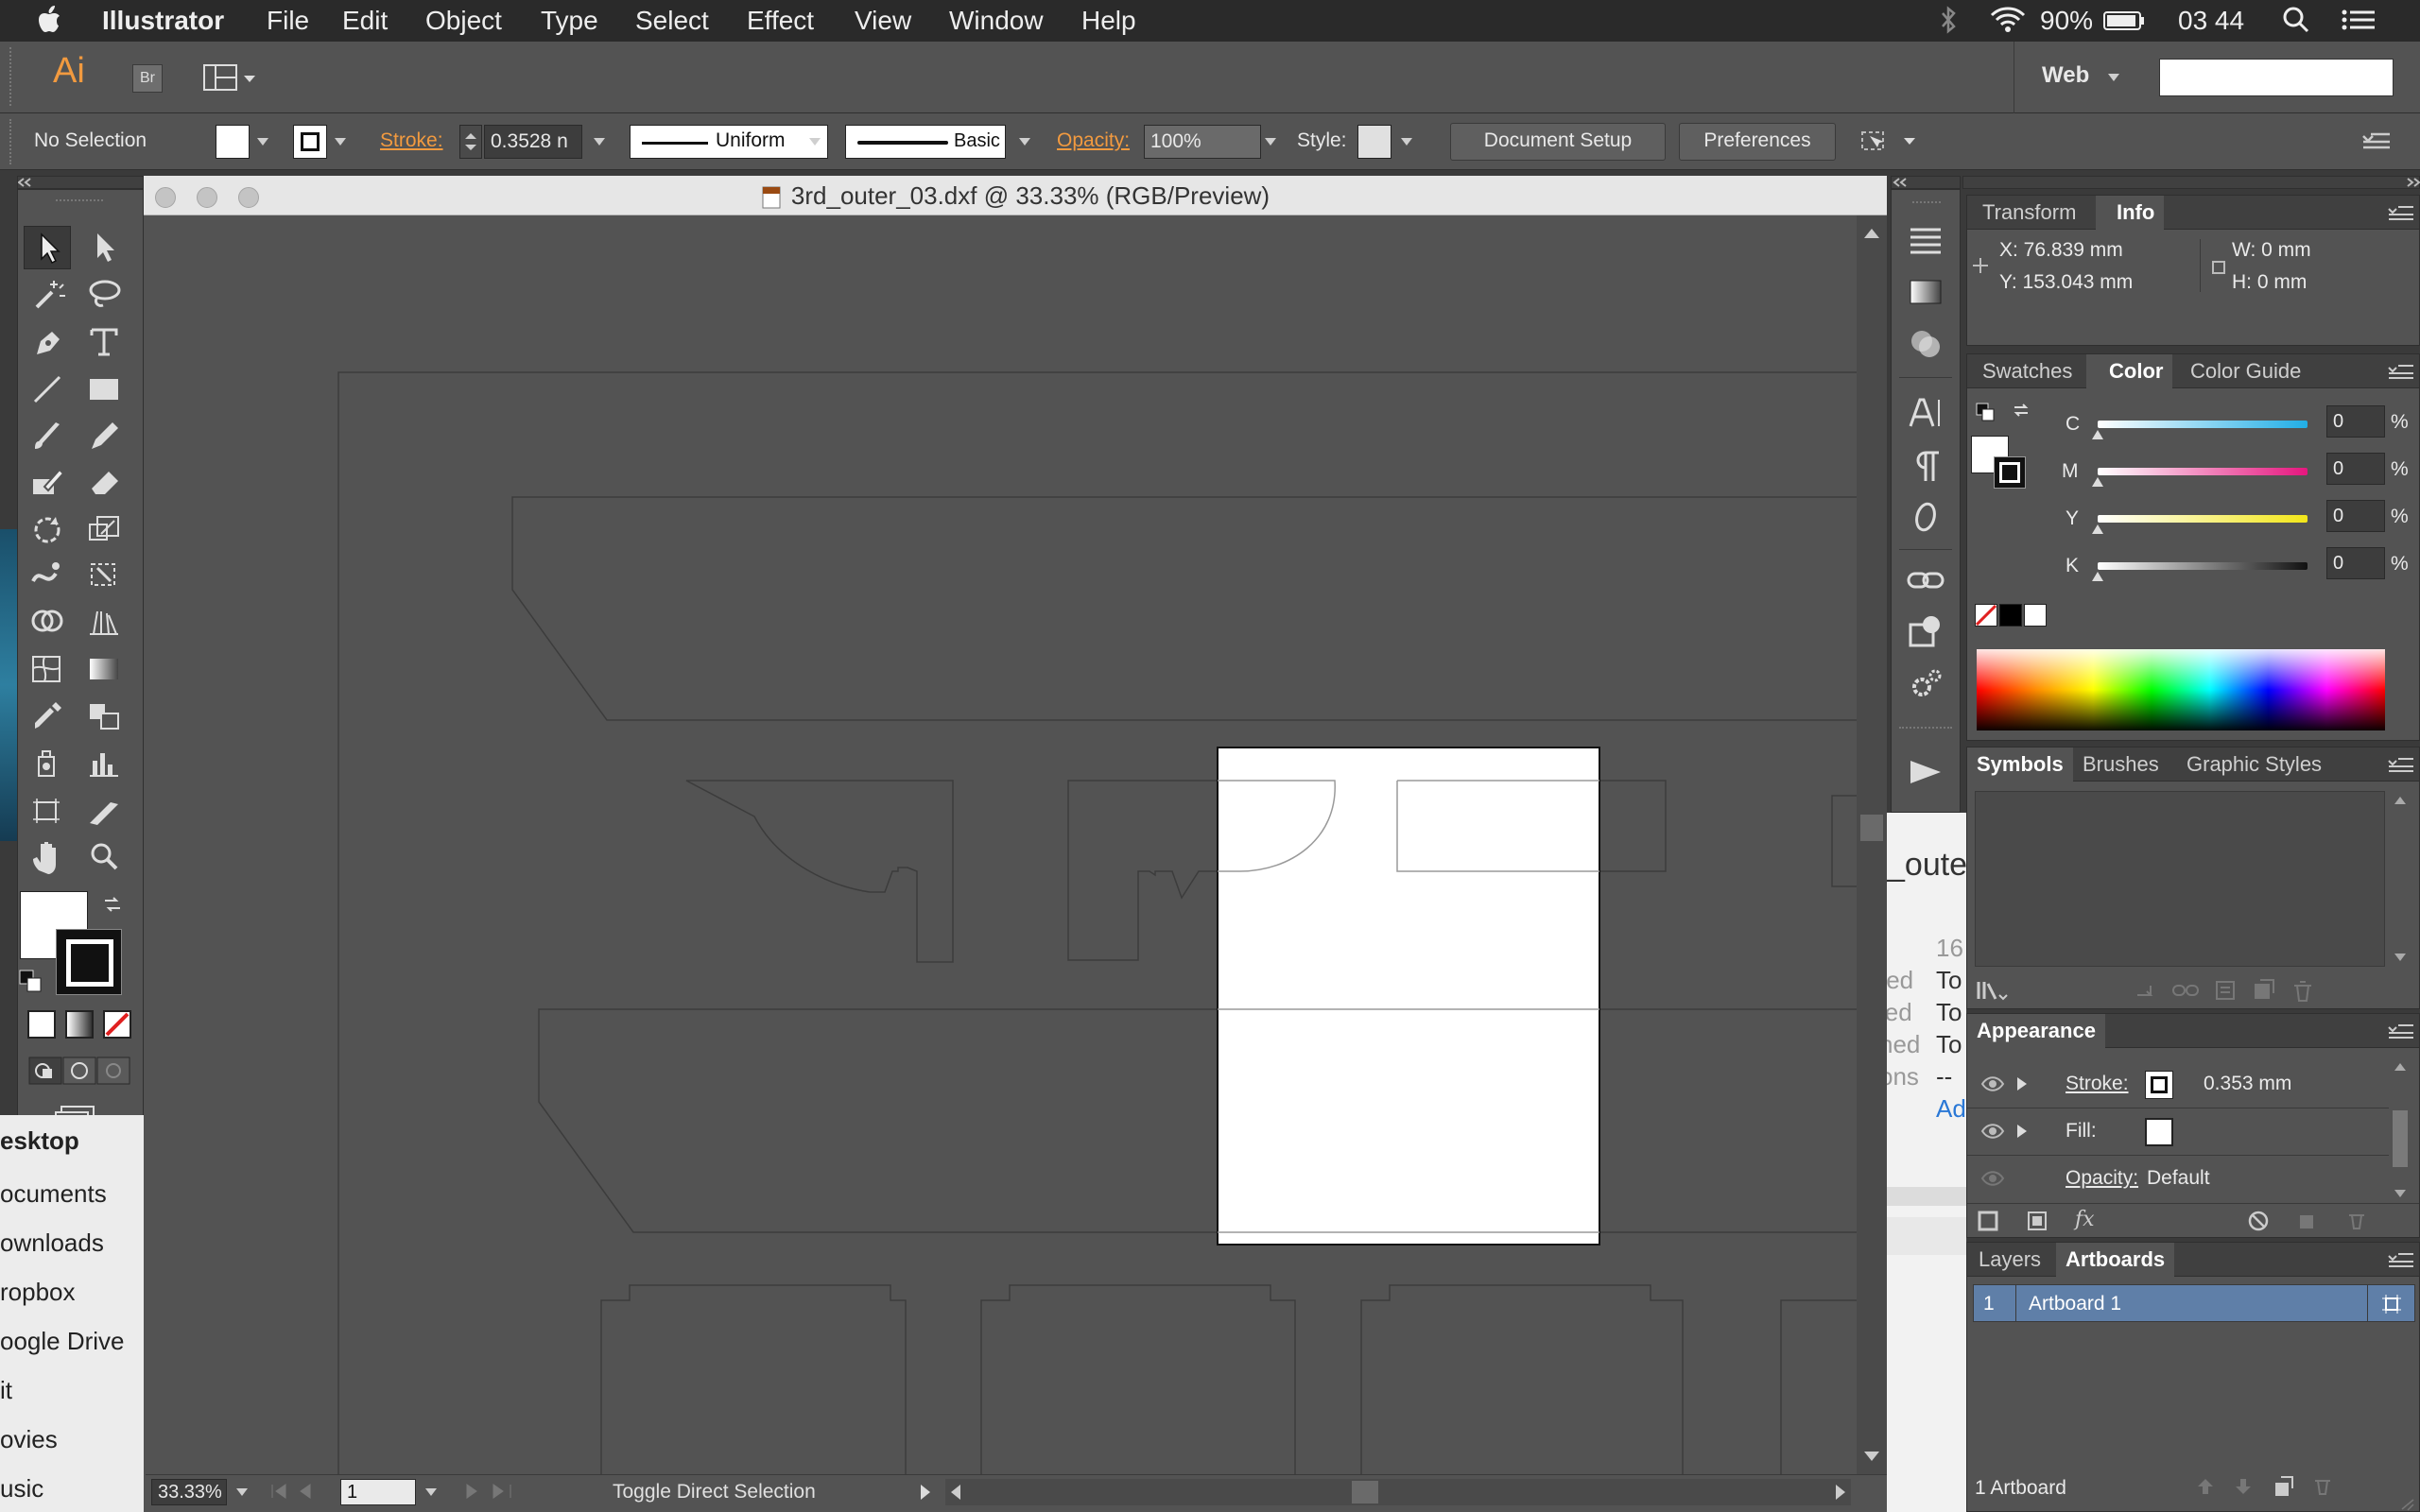 The width and height of the screenshot is (2420, 1512). Describe the element at coordinates (2391, 1304) in the screenshot. I see `artboard-options-icon` at that location.